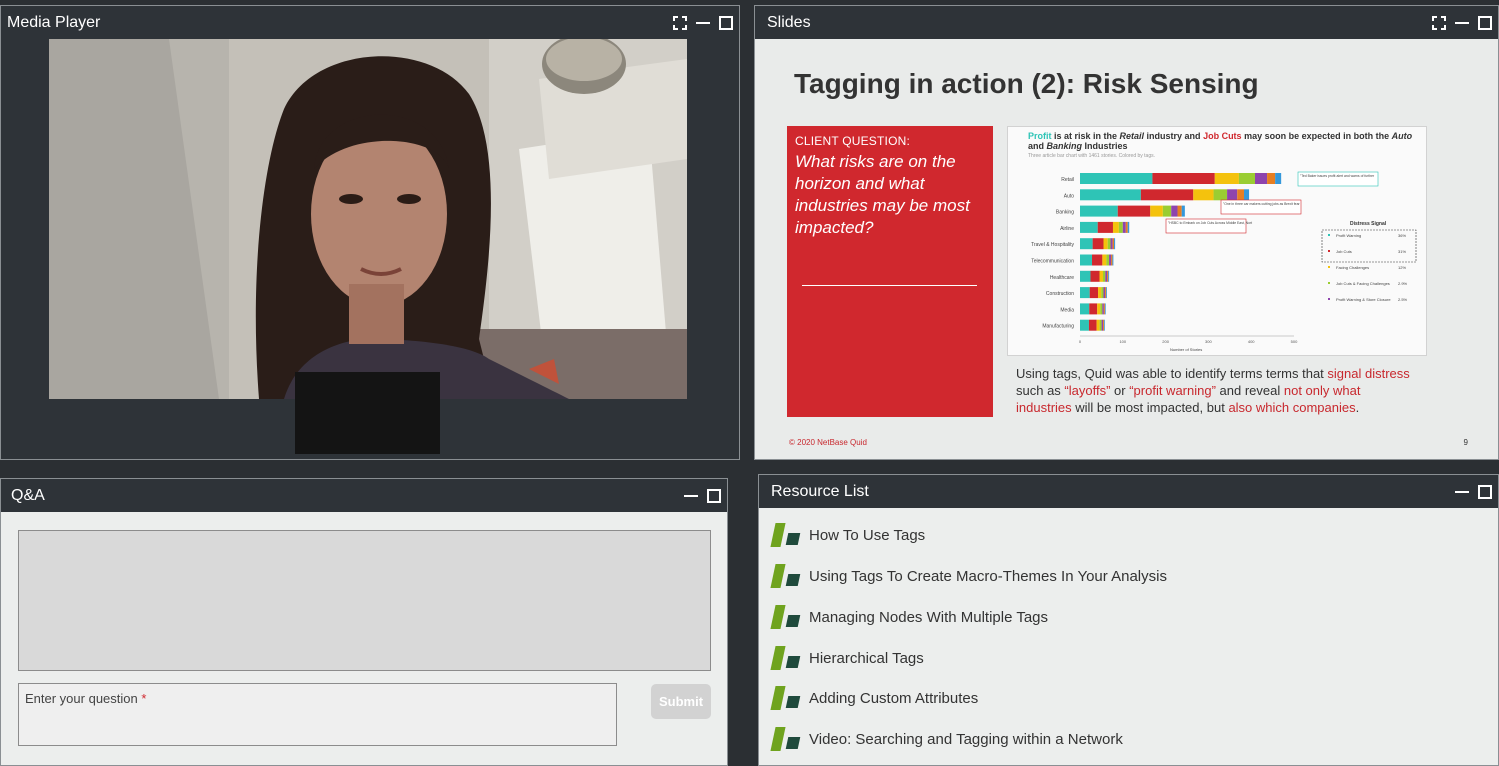 This screenshot has width=1499, height=766. I want to click on x-tick-label: 100, so click(1122, 341).